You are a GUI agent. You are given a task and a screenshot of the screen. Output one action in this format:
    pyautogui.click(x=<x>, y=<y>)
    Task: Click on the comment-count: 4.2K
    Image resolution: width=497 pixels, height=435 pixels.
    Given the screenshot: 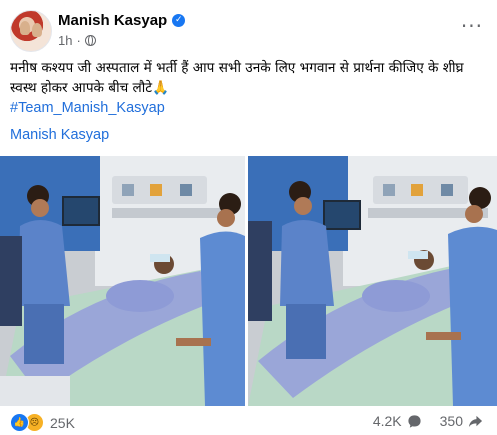 What is the action you would take?
    pyautogui.click(x=387, y=421)
    